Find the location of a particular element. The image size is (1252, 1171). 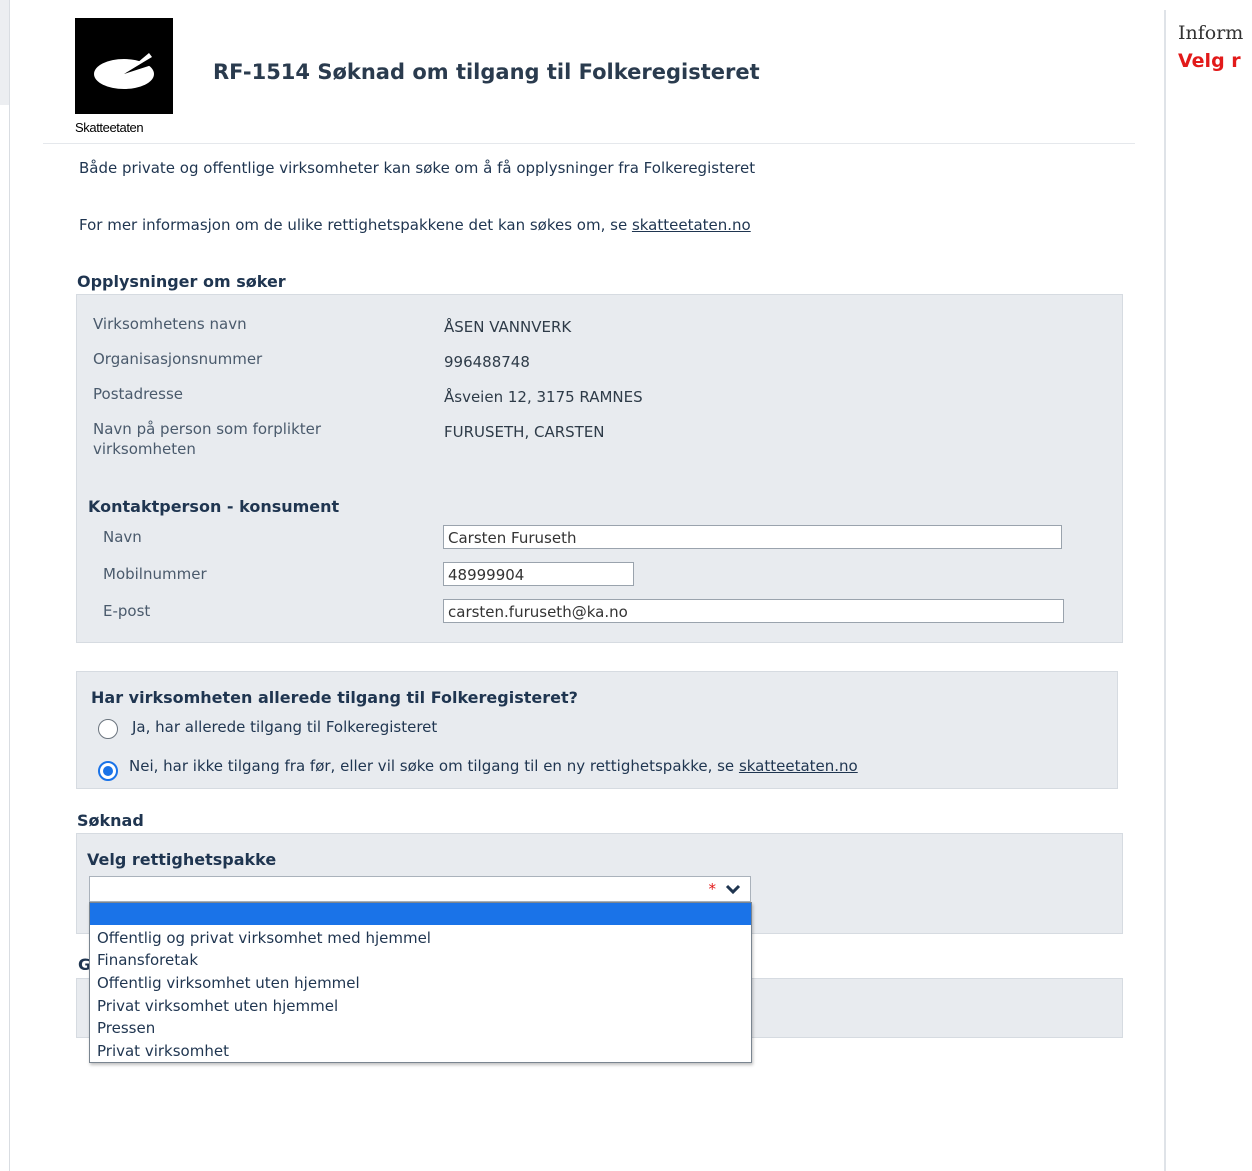

right-info-panel: Inform Velg r is located at coordinates (1209, 590).